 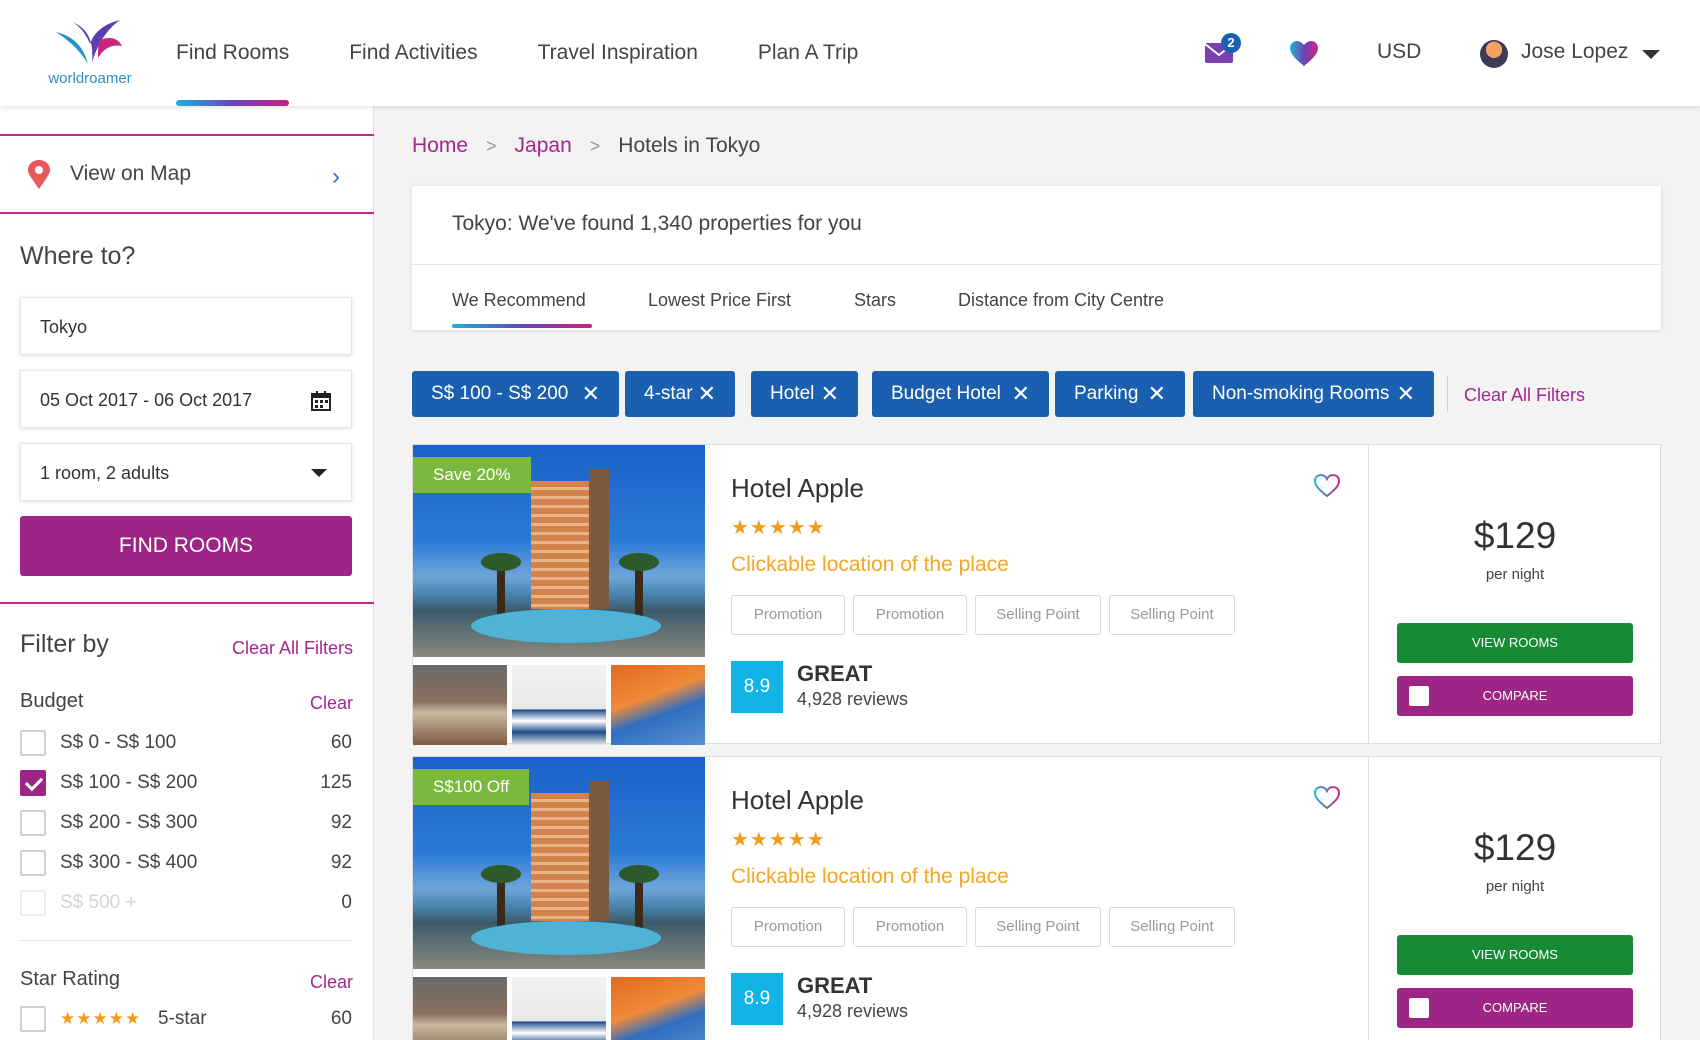 I want to click on budget-clear-link: Clear, so click(x=331, y=703).